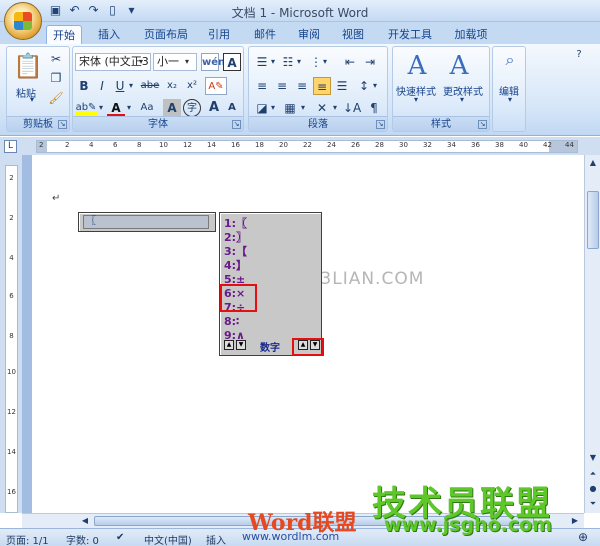 This screenshot has width=600, height=546. I want to click on ruler-tick: 18, so click(259, 145).